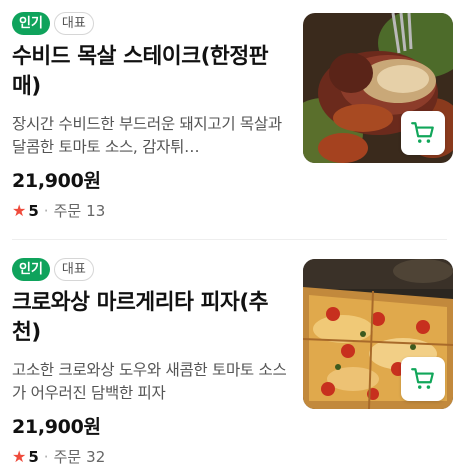 The width and height of the screenshot is (459, 467). Describe the element at coordinates (229, 239) in the screenshot. I see `item-divider` at that location.